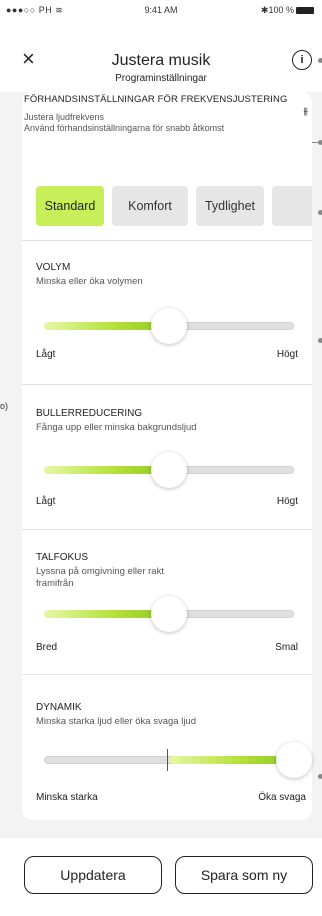 The width and height of the screenshot is (322, 916). What do you see at coordinates (46, 501) in the screenshot?
I see `noise-min-label: Lågt` at bounding box center [46, 501].